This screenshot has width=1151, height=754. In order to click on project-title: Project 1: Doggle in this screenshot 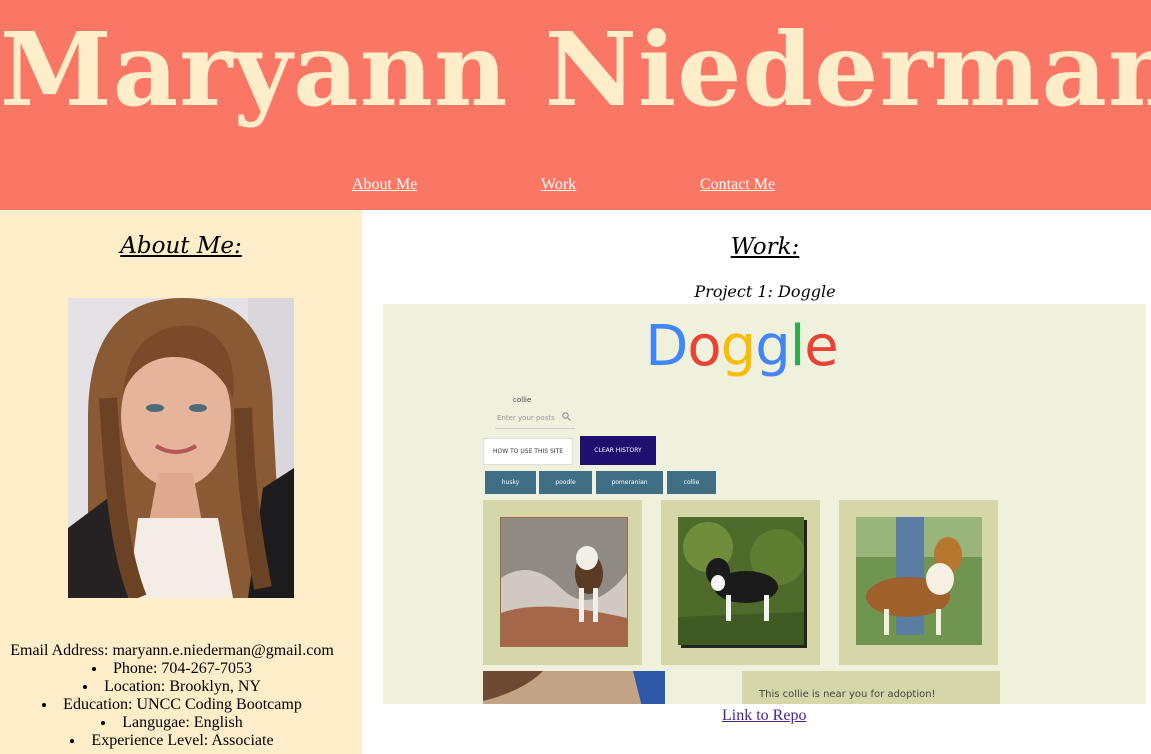, I will do `click(765, 291)`.